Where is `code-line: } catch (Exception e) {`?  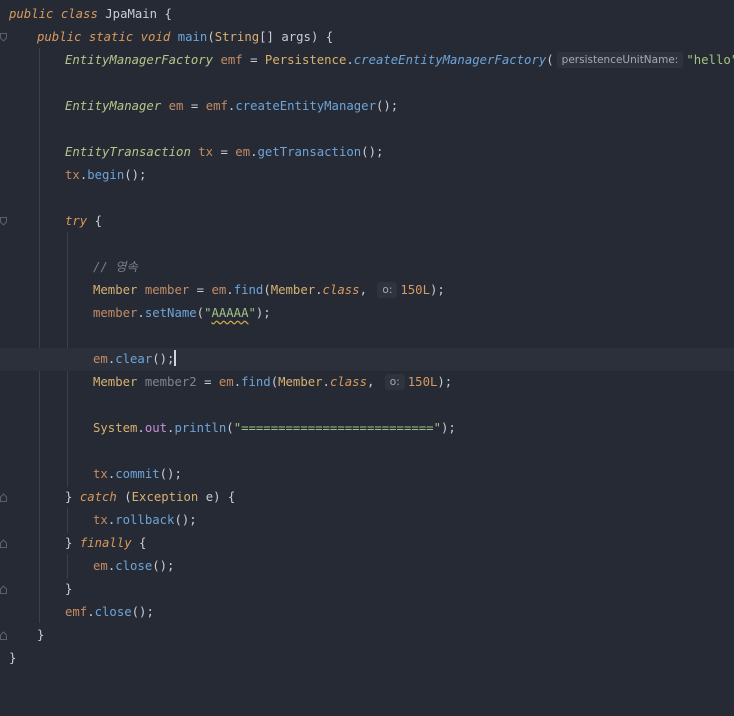
code-line: } catch (Exception e) { is located at coordinates (367, 497).